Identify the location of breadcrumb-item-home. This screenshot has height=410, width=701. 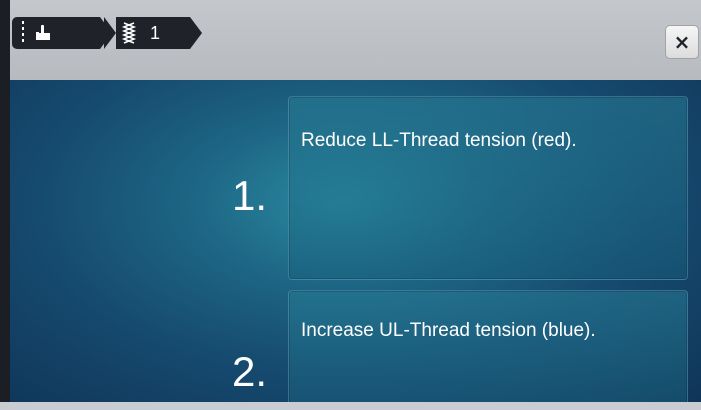
(62, 33).